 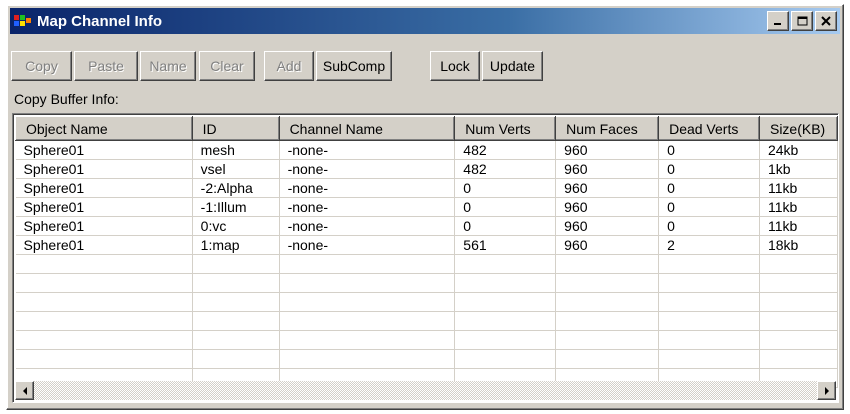 I want to click on table-row: Sphere01 vsel -none- 482 960 0 1kb, so click(x=426, y=169).